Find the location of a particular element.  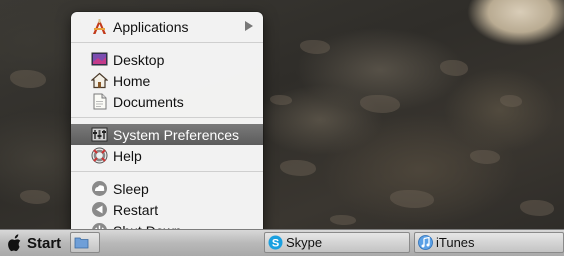

itunes-icon is located at coordinates (425, 242).